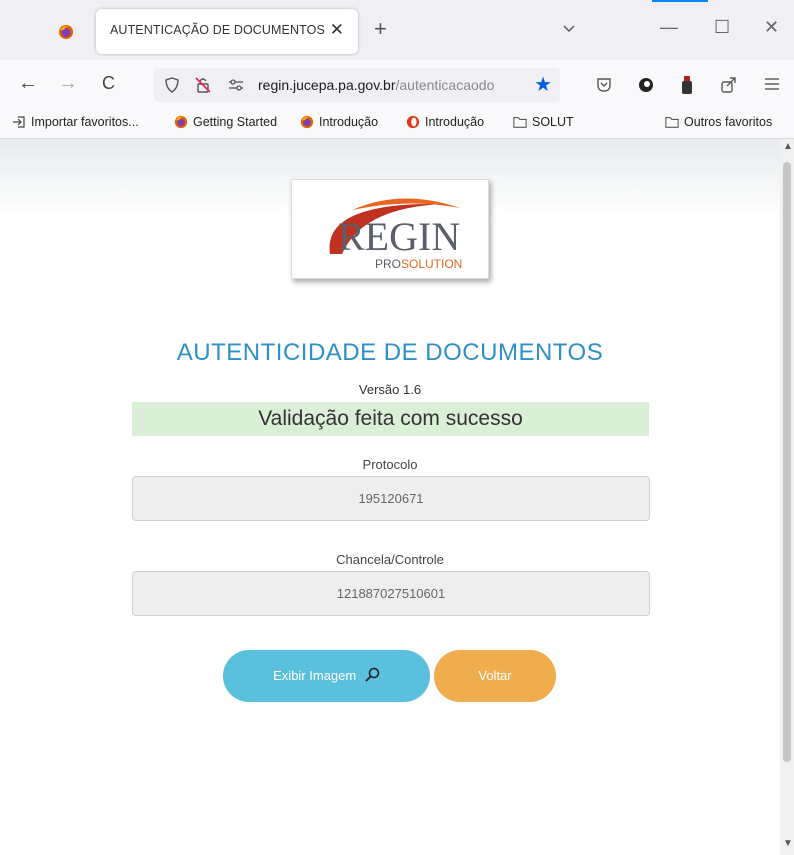  I want to click on regin-logo: REGIN PRO SOLUTION, so click(390, 229).